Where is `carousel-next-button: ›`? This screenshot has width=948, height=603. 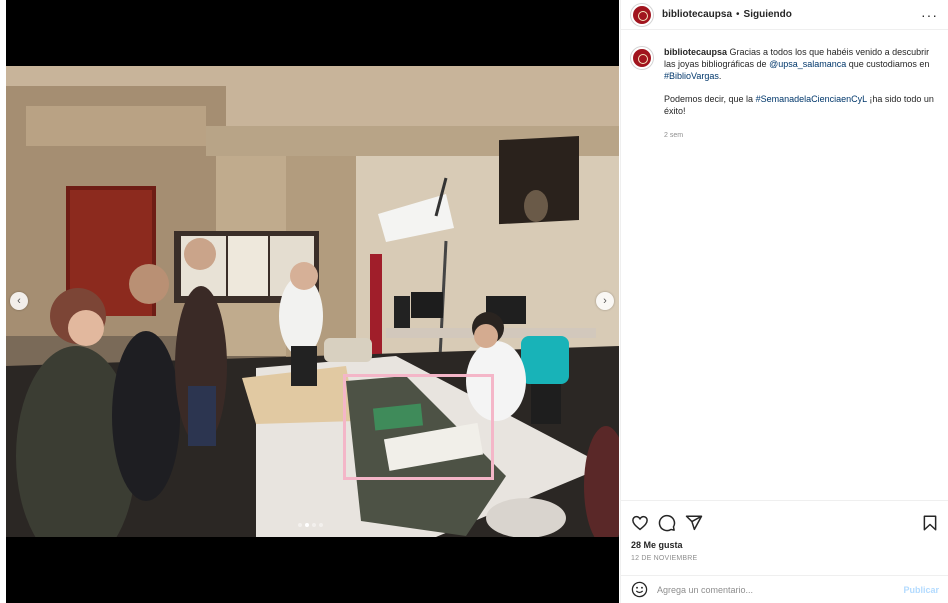 carousel-next-button: › is located at coordinates (605, 301).